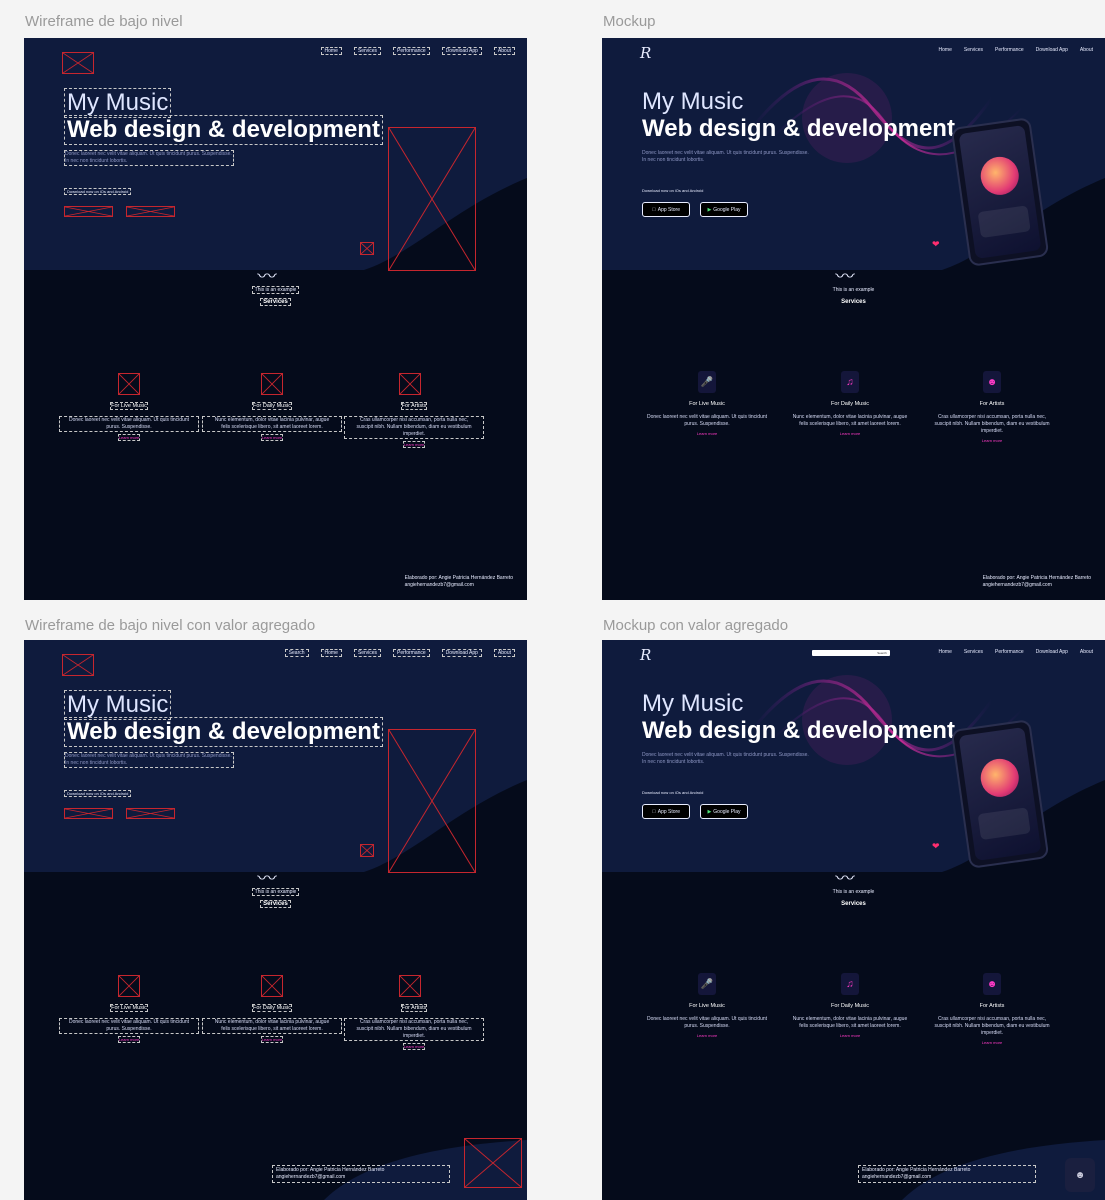 The image size is (1105, 1200). What do you see at coordinates (78, 63) in the screenshot?
I see `logo-placeholder-icon` at bounding box center [78, 63].